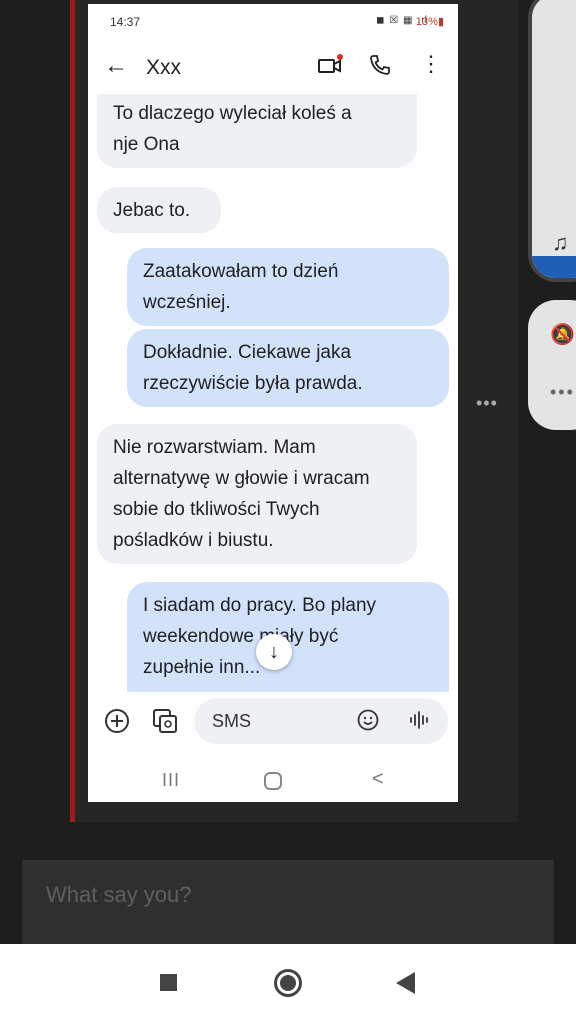 The width and height of the screenshot is (576, 1020). Describe the element at coordinates (288, 902) in the screenshot. I see `reply-input: What say you?` at that location.